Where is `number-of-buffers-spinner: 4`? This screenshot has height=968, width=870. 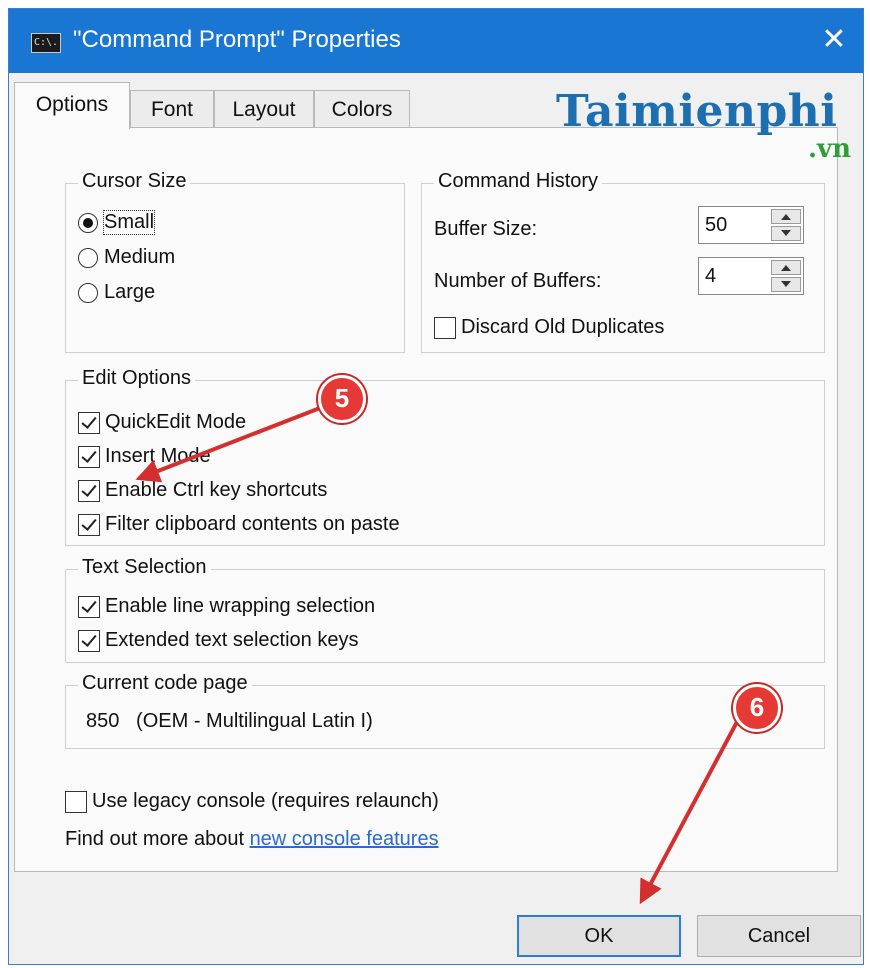 number-of-buffers-spinner: 4 is located at coordinates (751, 276).